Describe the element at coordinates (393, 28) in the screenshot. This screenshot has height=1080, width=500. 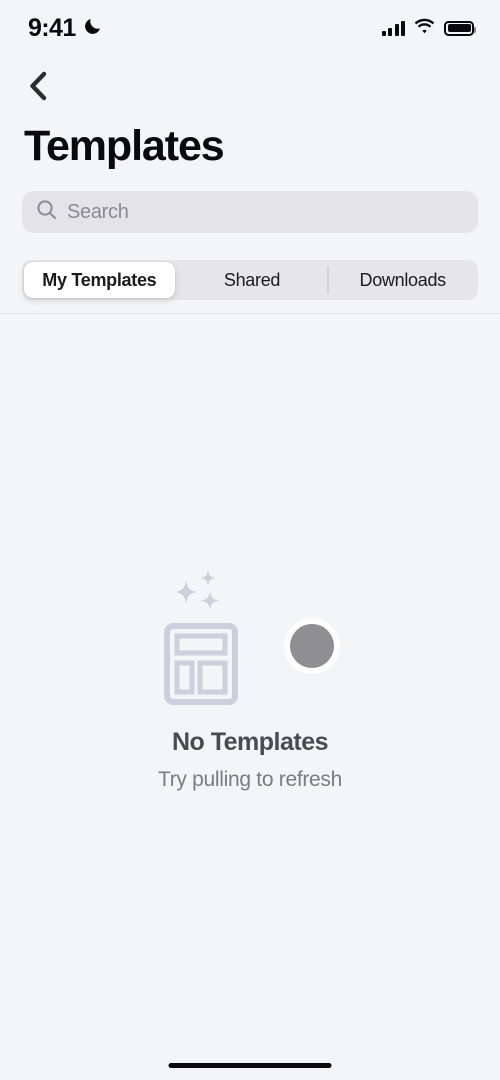
I see `cellular-signal-icon` at that location.